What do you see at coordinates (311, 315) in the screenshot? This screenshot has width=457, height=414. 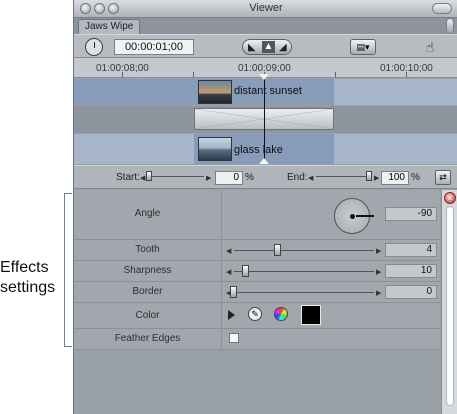 I see `color-swatch` at bounding box center [311, 315].